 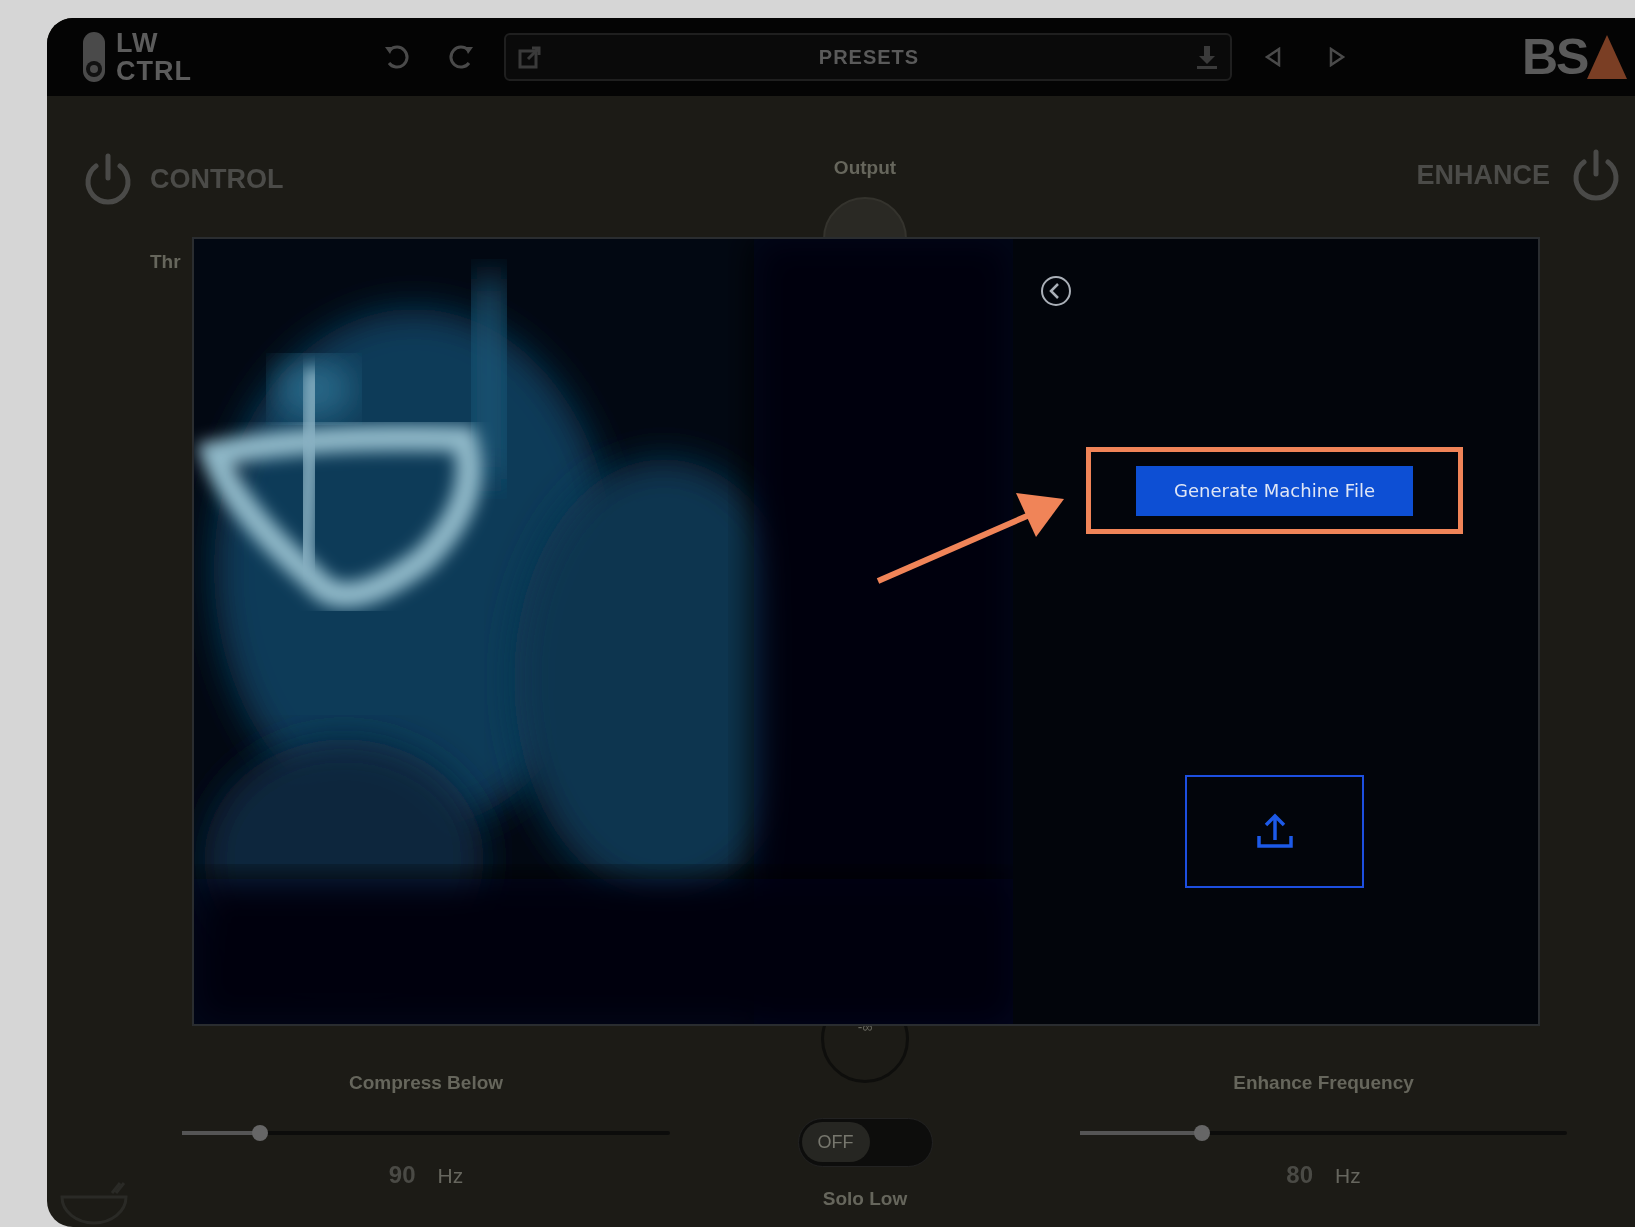 What do you see at coordinates (1056, 291) in the screenshot?
I see `back-icon` at bounding box center [1056, 291].